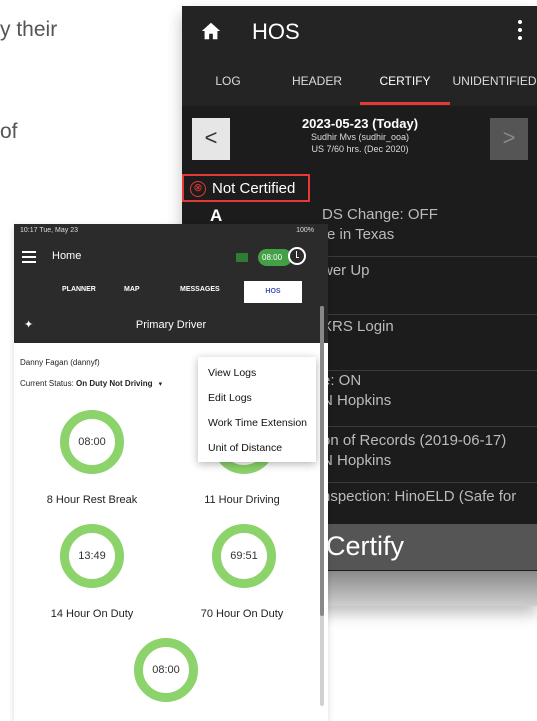 Image resolution: width=537 pixels, height=721 pixels. Describe the element at coordinates (242, 614) in the screenshot. I see `timer-label: 70 Hour On Duty` at that location.